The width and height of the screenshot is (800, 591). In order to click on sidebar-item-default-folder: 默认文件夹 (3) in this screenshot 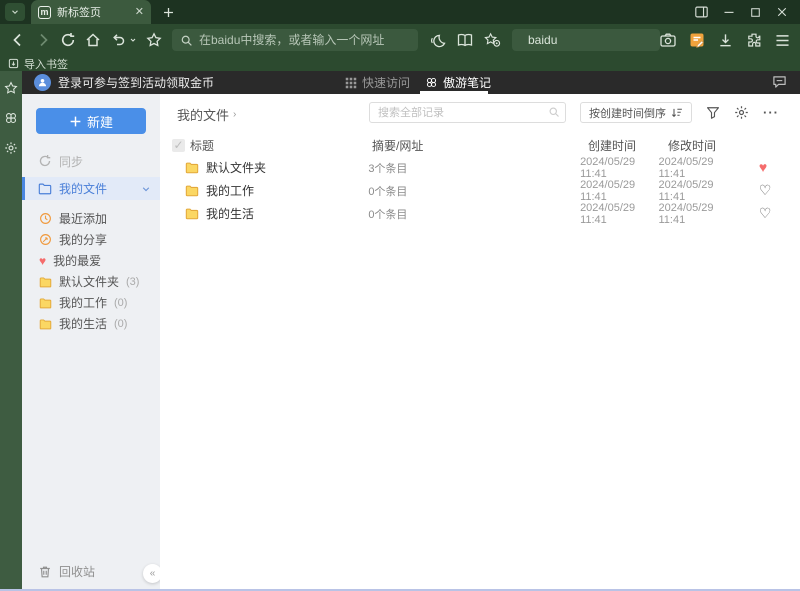, I will do `click(91, 281)`.